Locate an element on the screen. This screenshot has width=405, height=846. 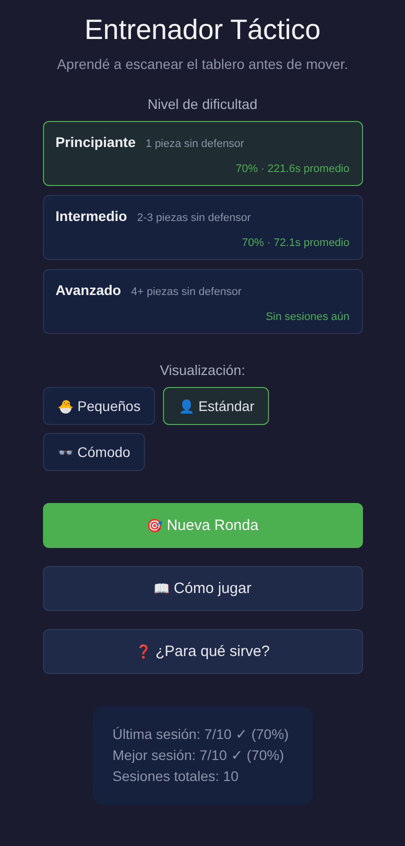
level-description: 4+ piezas sin defensor is located at coordinates (186, 292).